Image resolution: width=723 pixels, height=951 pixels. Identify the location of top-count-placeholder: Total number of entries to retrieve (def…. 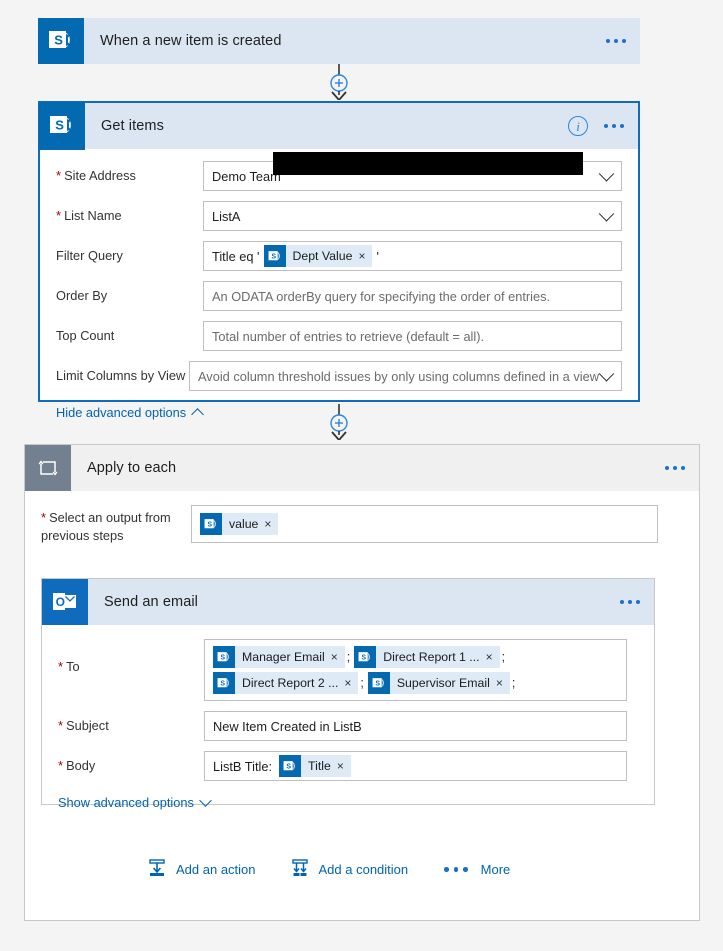
(348, 336).